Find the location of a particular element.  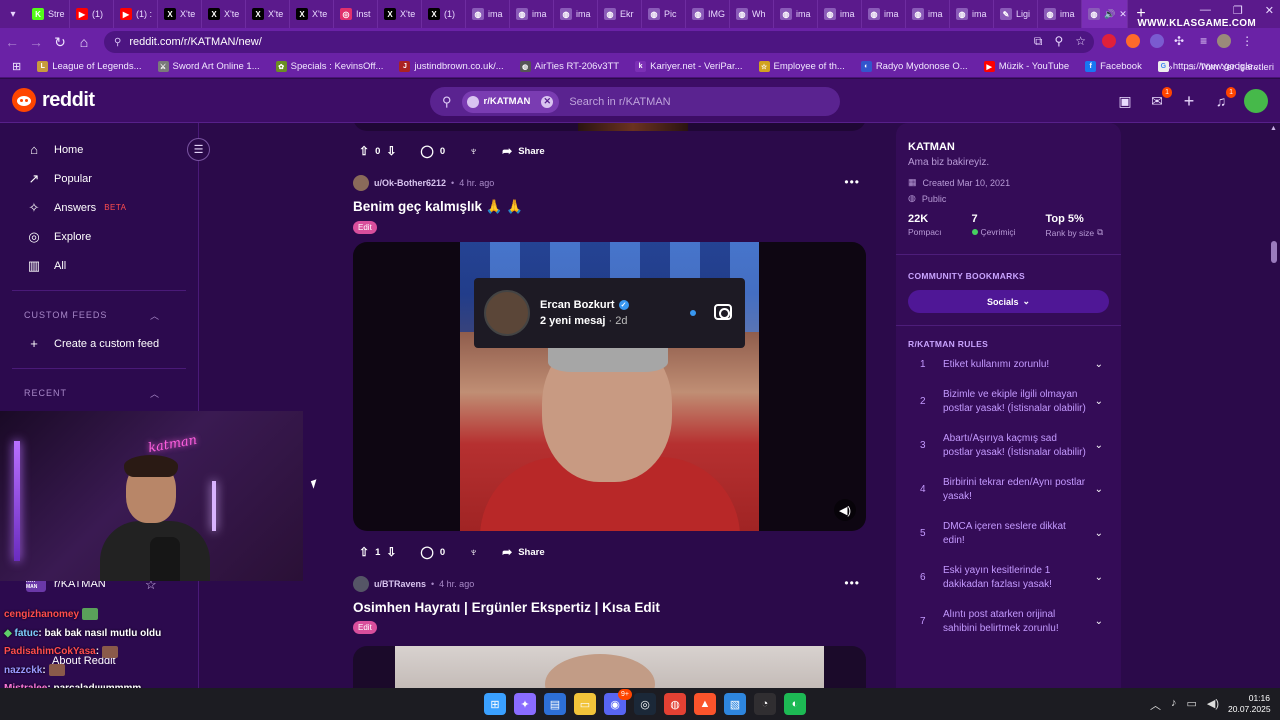

install-app-icon: ⧉ is located at coordinates (1038, 41).